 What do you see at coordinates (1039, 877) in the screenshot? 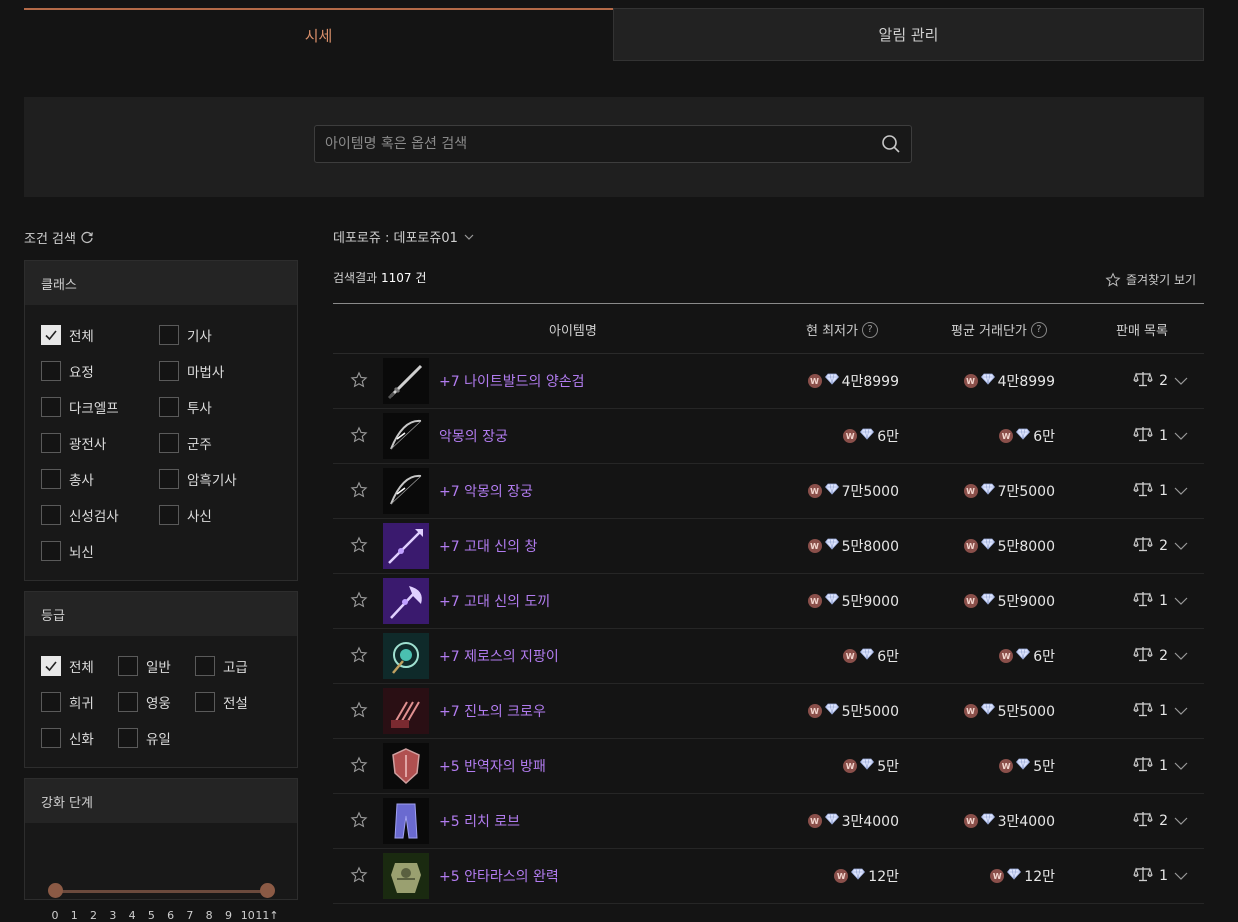
I see `price-value: 12만` at bounding box center [1039, 877].